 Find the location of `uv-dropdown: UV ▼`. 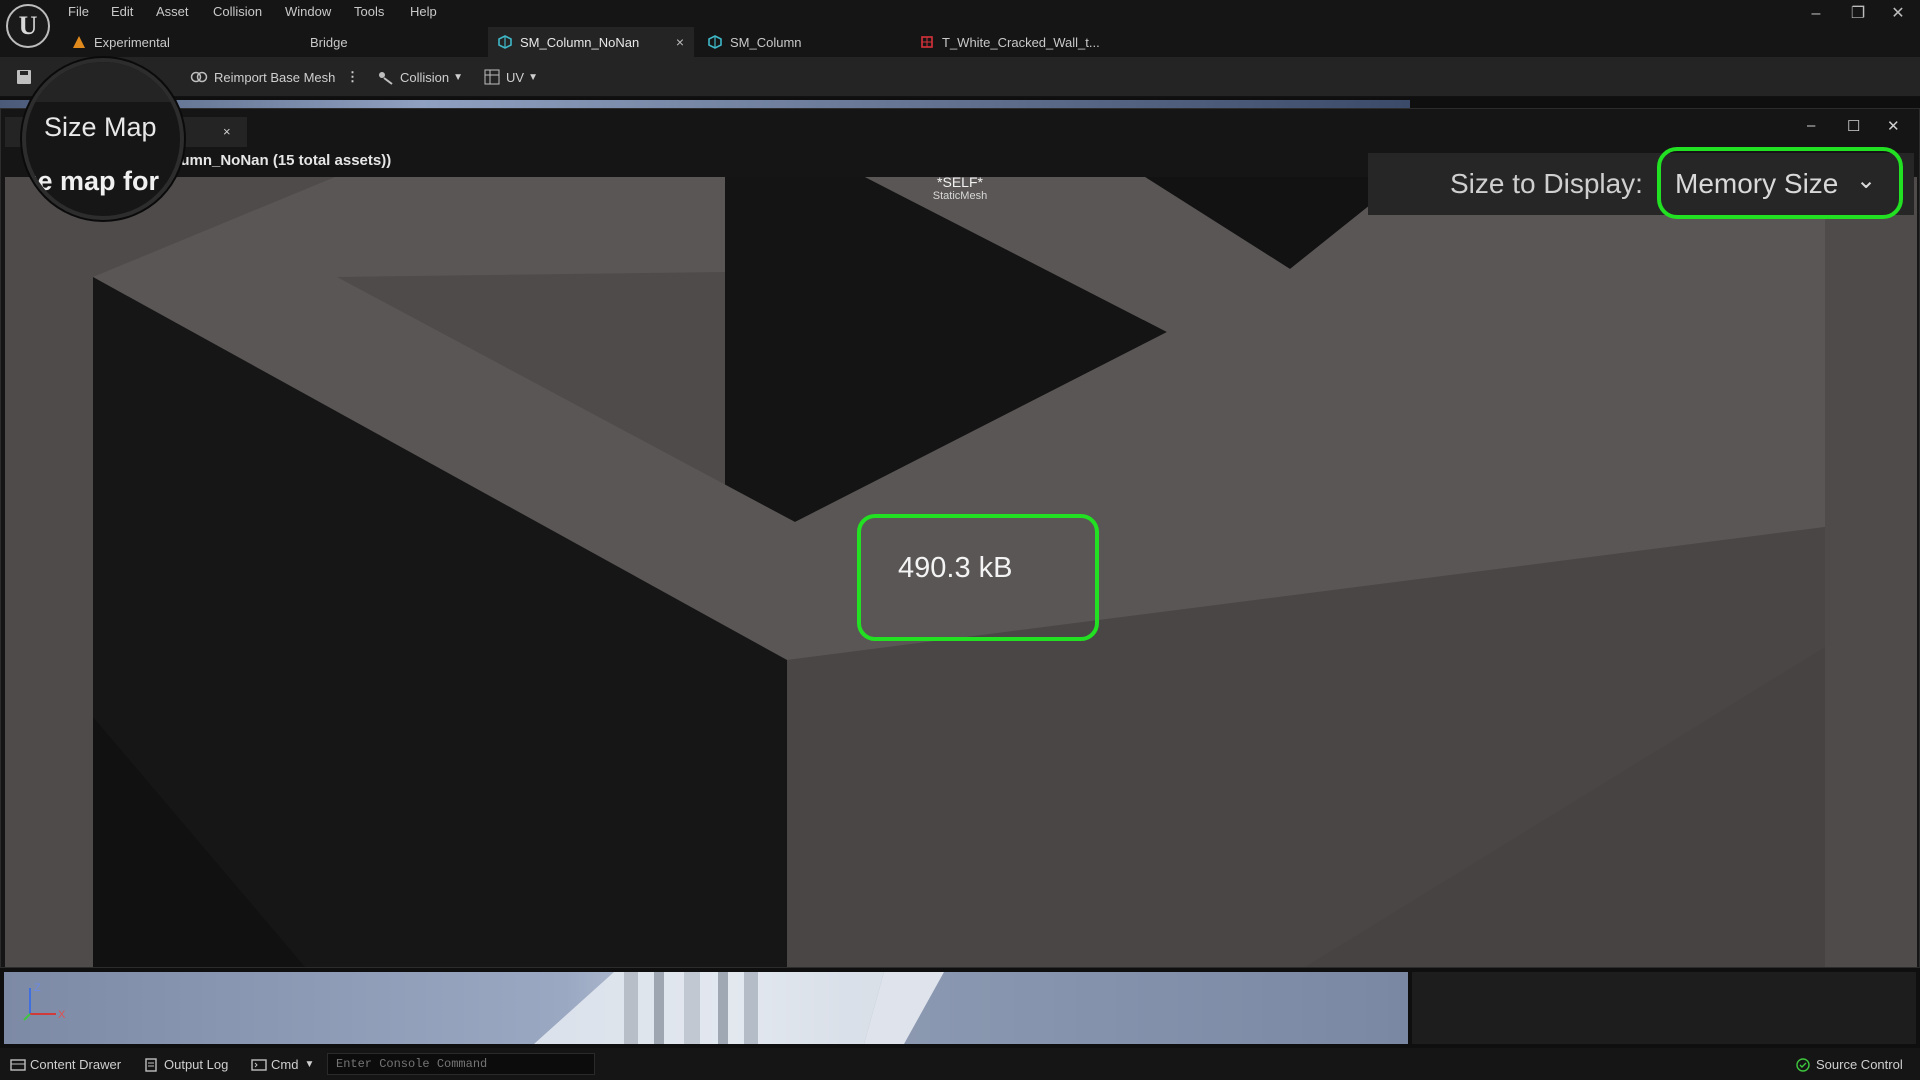

uv-dropdown: UV ▼ is located at coordinates (511, 77).